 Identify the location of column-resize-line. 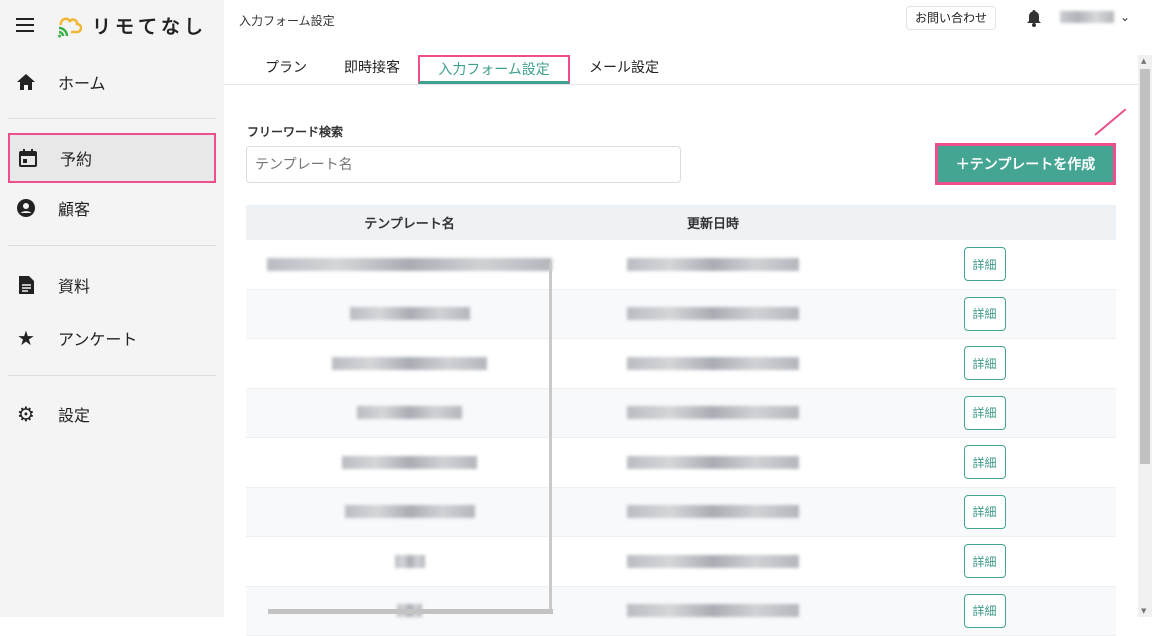
(550, 437).